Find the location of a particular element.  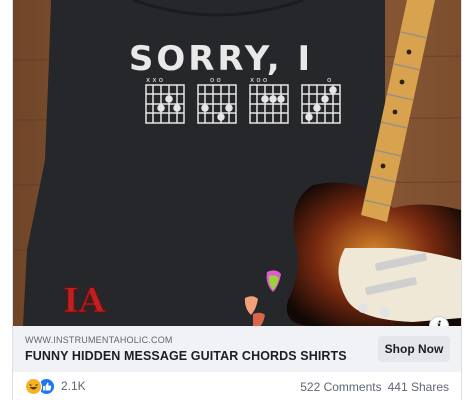

post-footer: 2.1K 522 Comments 441 Shares is located at coordinates (237, 386).